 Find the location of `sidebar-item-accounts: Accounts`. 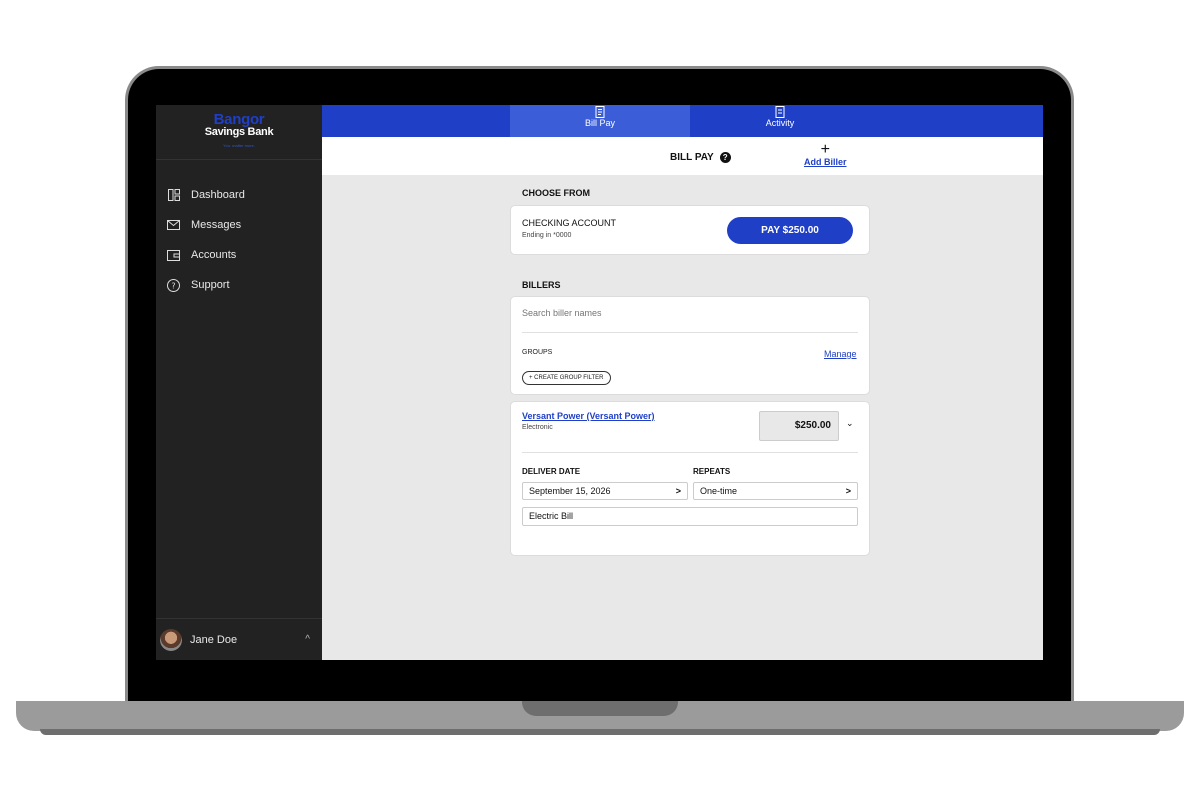

sidebar-item-accounts: Accounts is located at coordinates (239, 255).